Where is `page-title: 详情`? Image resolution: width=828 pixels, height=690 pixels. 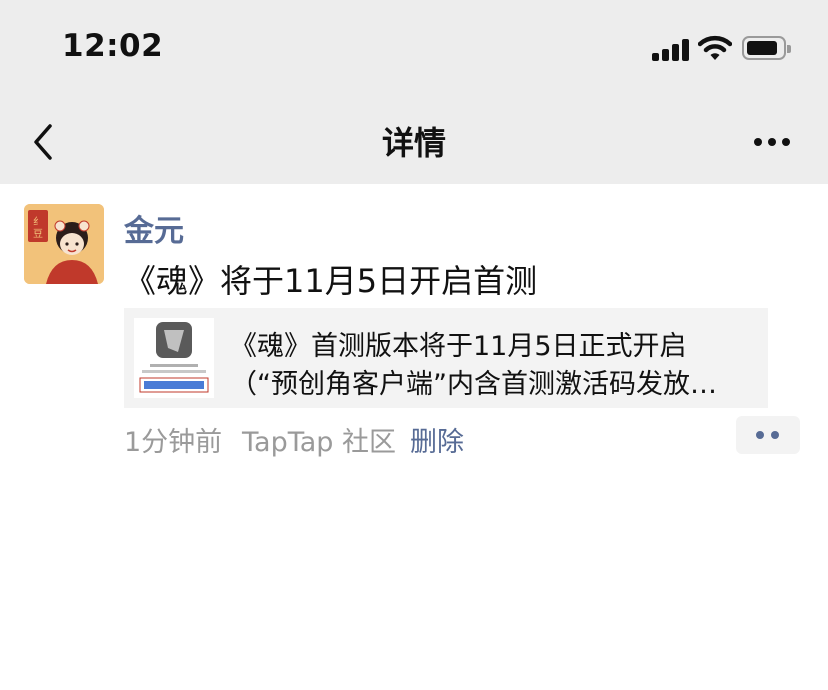 page-title: 详情 is located at coordinates (413, 143).